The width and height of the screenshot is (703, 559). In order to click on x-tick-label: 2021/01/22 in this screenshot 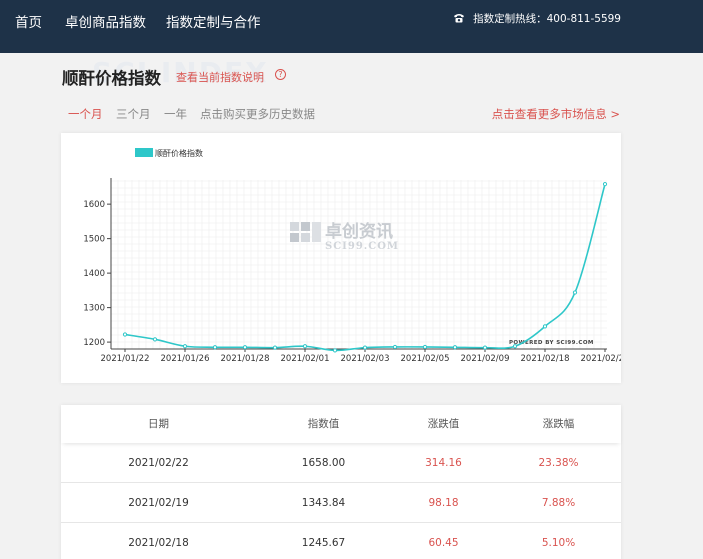, I will do `click(125, 359)`.